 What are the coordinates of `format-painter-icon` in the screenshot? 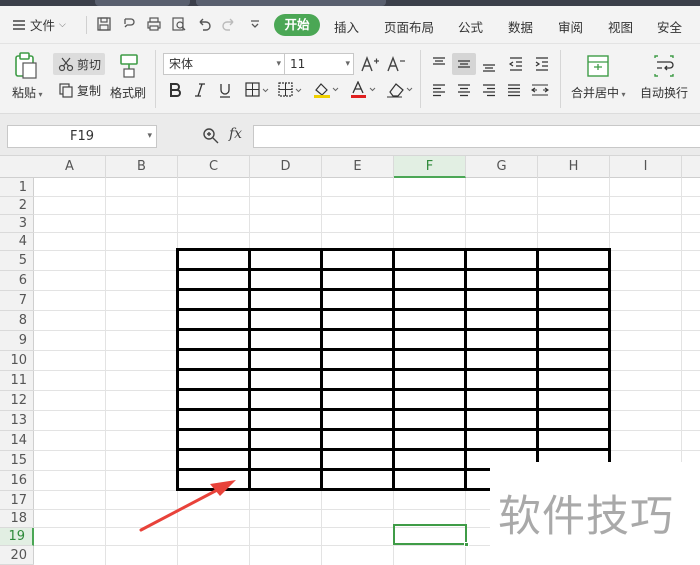 It's located at (129, 66).